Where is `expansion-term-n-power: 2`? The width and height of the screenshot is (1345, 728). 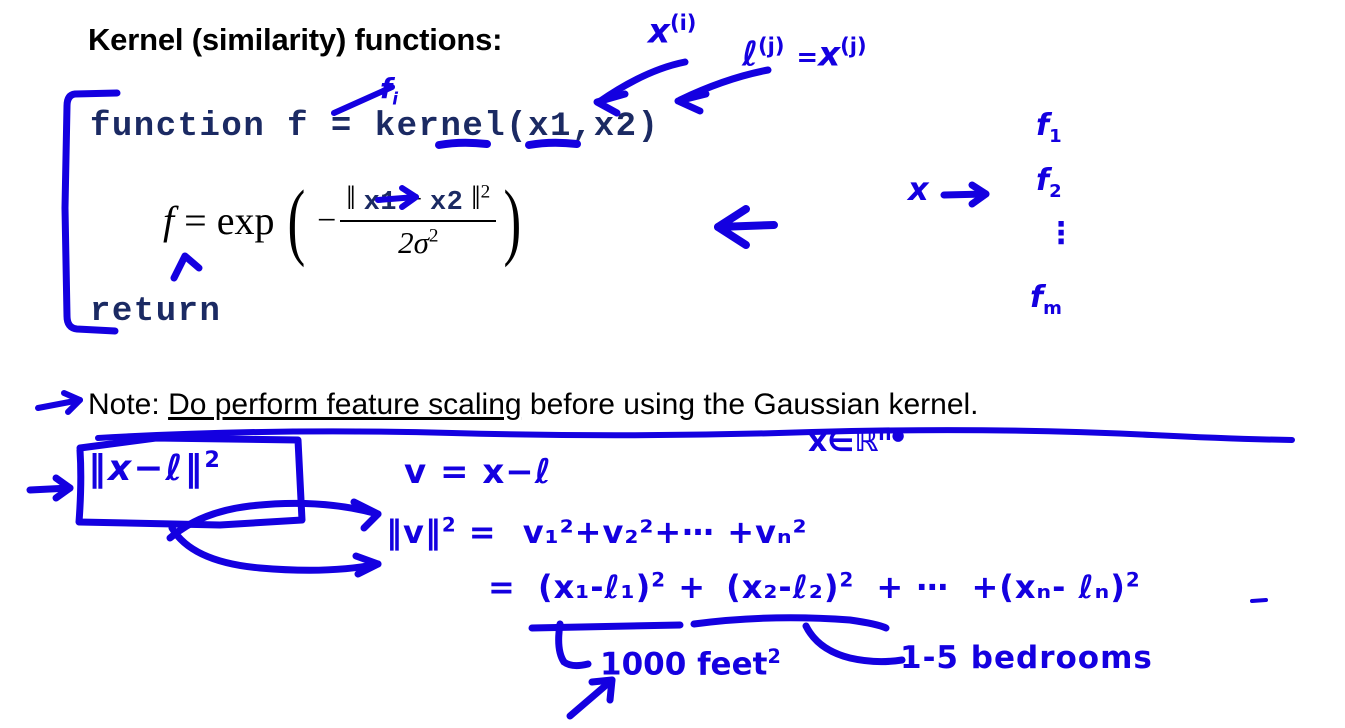
expansion-term-n-power: 2 is located at coordinates (1133, 580).